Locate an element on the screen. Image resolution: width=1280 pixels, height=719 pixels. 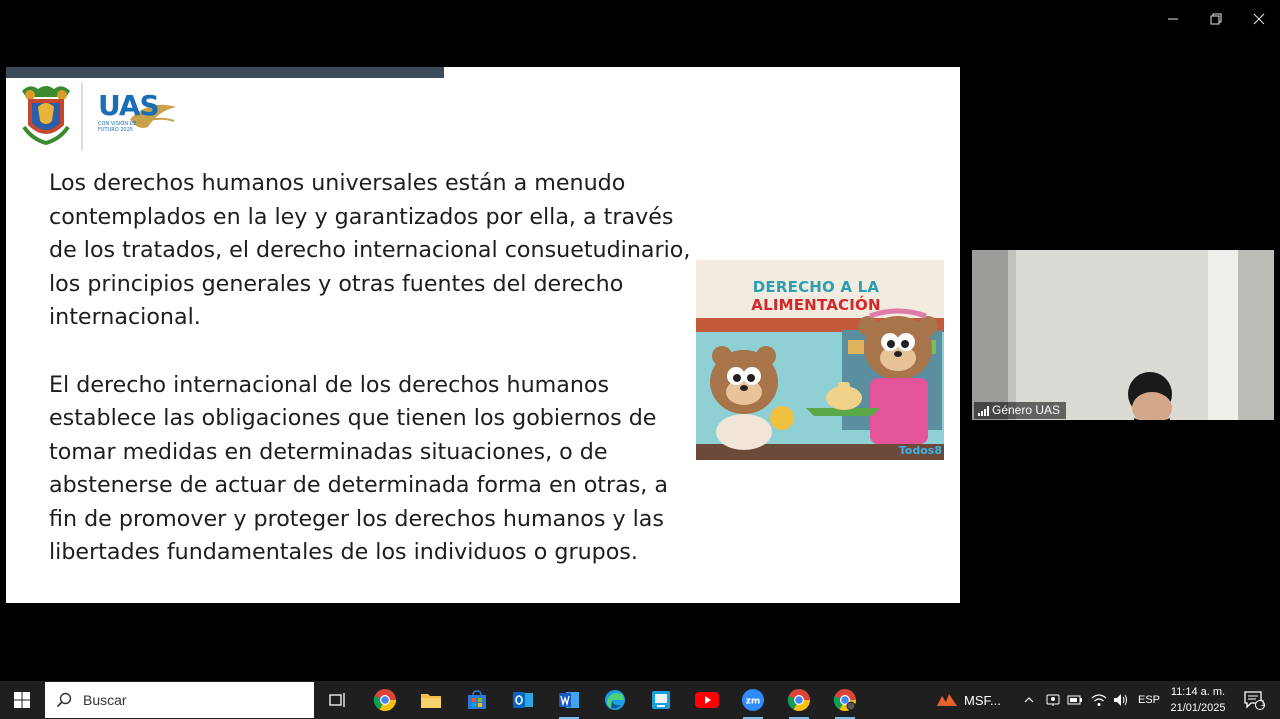
window-controls is located at coordinates (1215, 19).